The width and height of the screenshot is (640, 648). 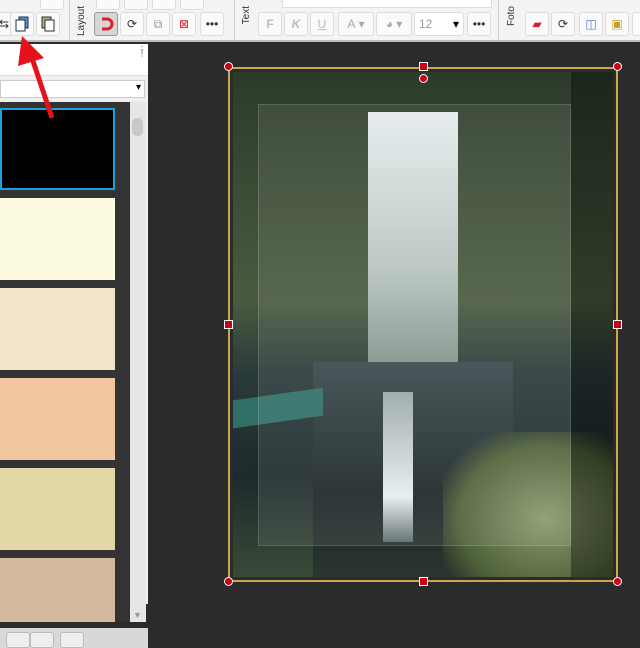 I want to click on photo-split-button: ◫, so click(x=591, y=24).